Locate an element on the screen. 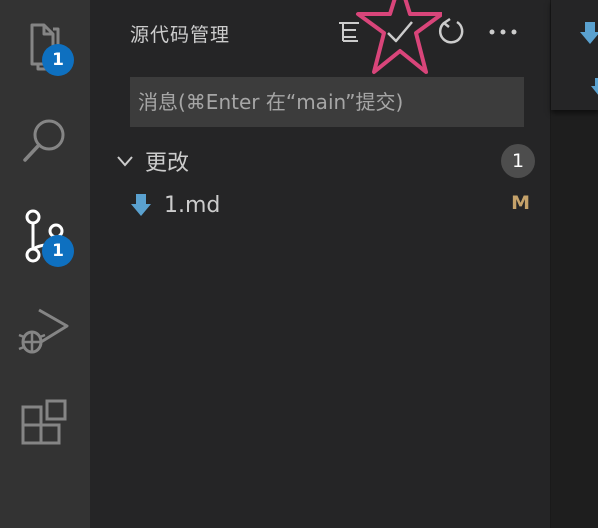 The image size is (598, 528). source-control-button: 1 is located at coordinates (45, 235).